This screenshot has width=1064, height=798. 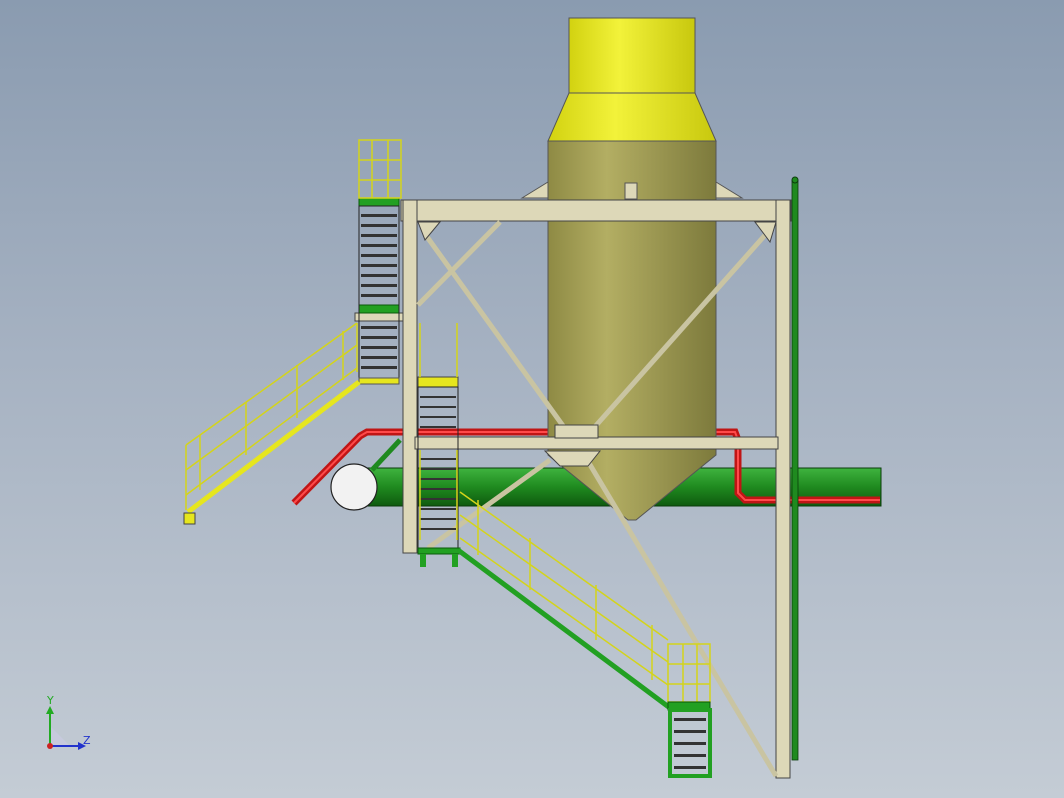 What do you see at coordinates (66, 728) in the screenshot?
I see `axis-triad-graphic` at bounding box center [66, 728].